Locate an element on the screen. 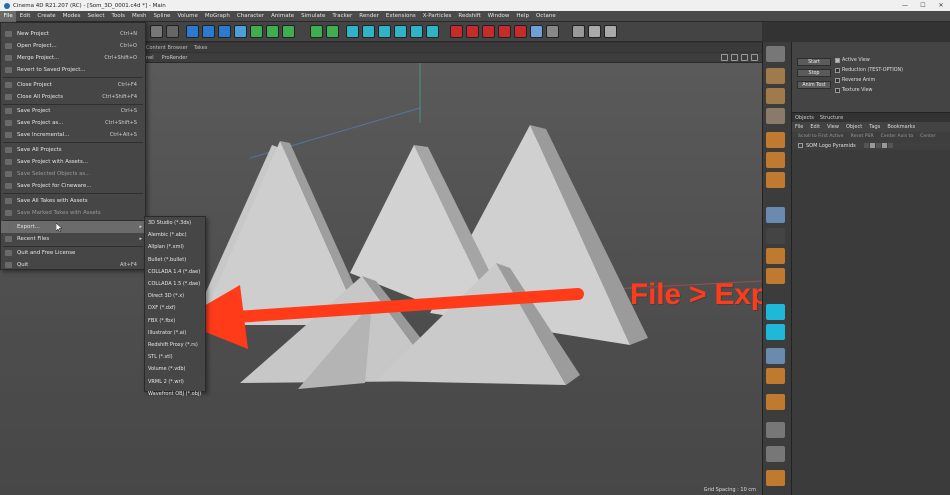 This screenshot has width=950, height=495. menu-extensions: Extensions is located at coordinates (400, 16).